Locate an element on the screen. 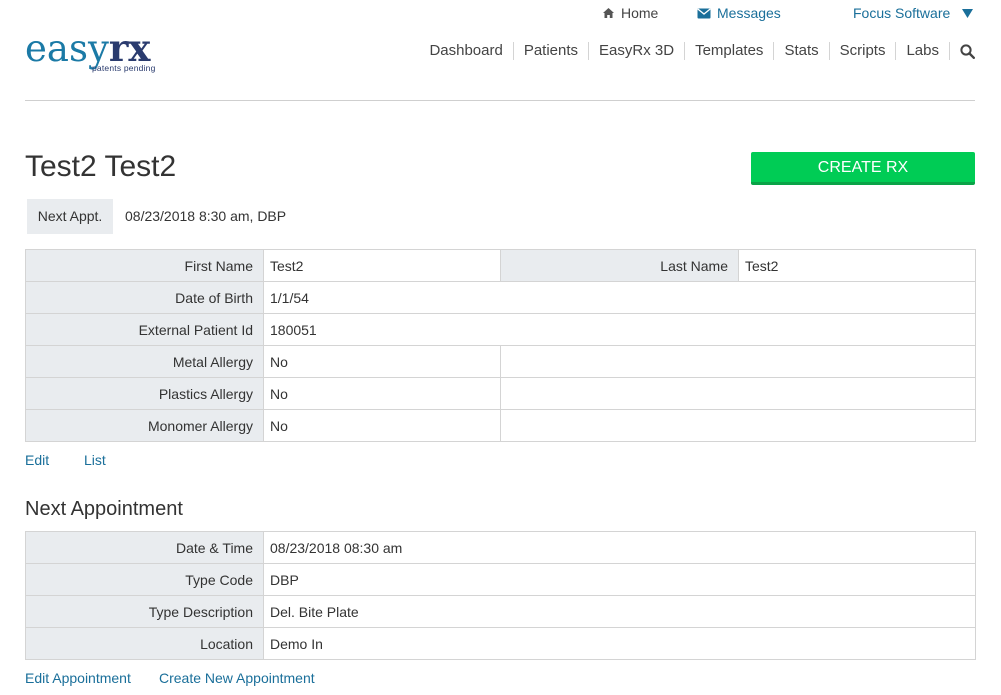 This screenshot has height=695, width=1001. table-row: Type Code DBP is located at coordinates (500, 579).